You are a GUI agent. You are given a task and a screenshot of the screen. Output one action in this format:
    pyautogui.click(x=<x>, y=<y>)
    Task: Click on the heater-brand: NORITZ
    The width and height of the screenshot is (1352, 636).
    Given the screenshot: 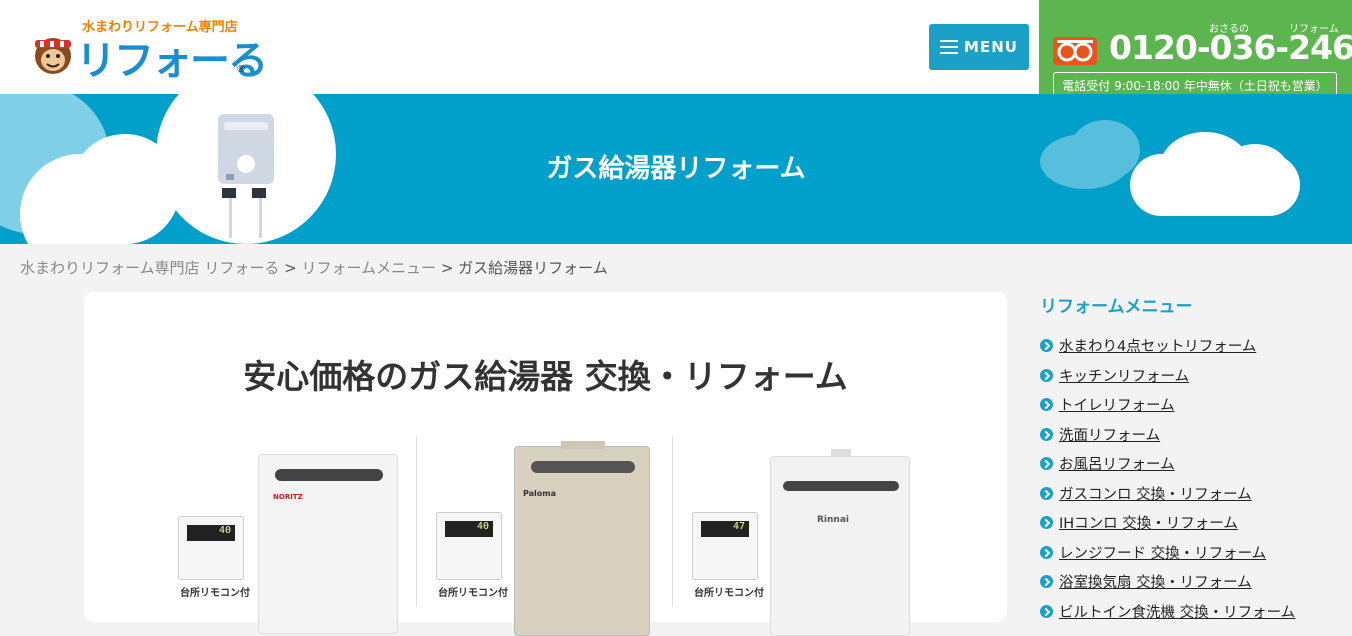 What is the action you would take?
    pyautogui.click(x=288, y=497)
    